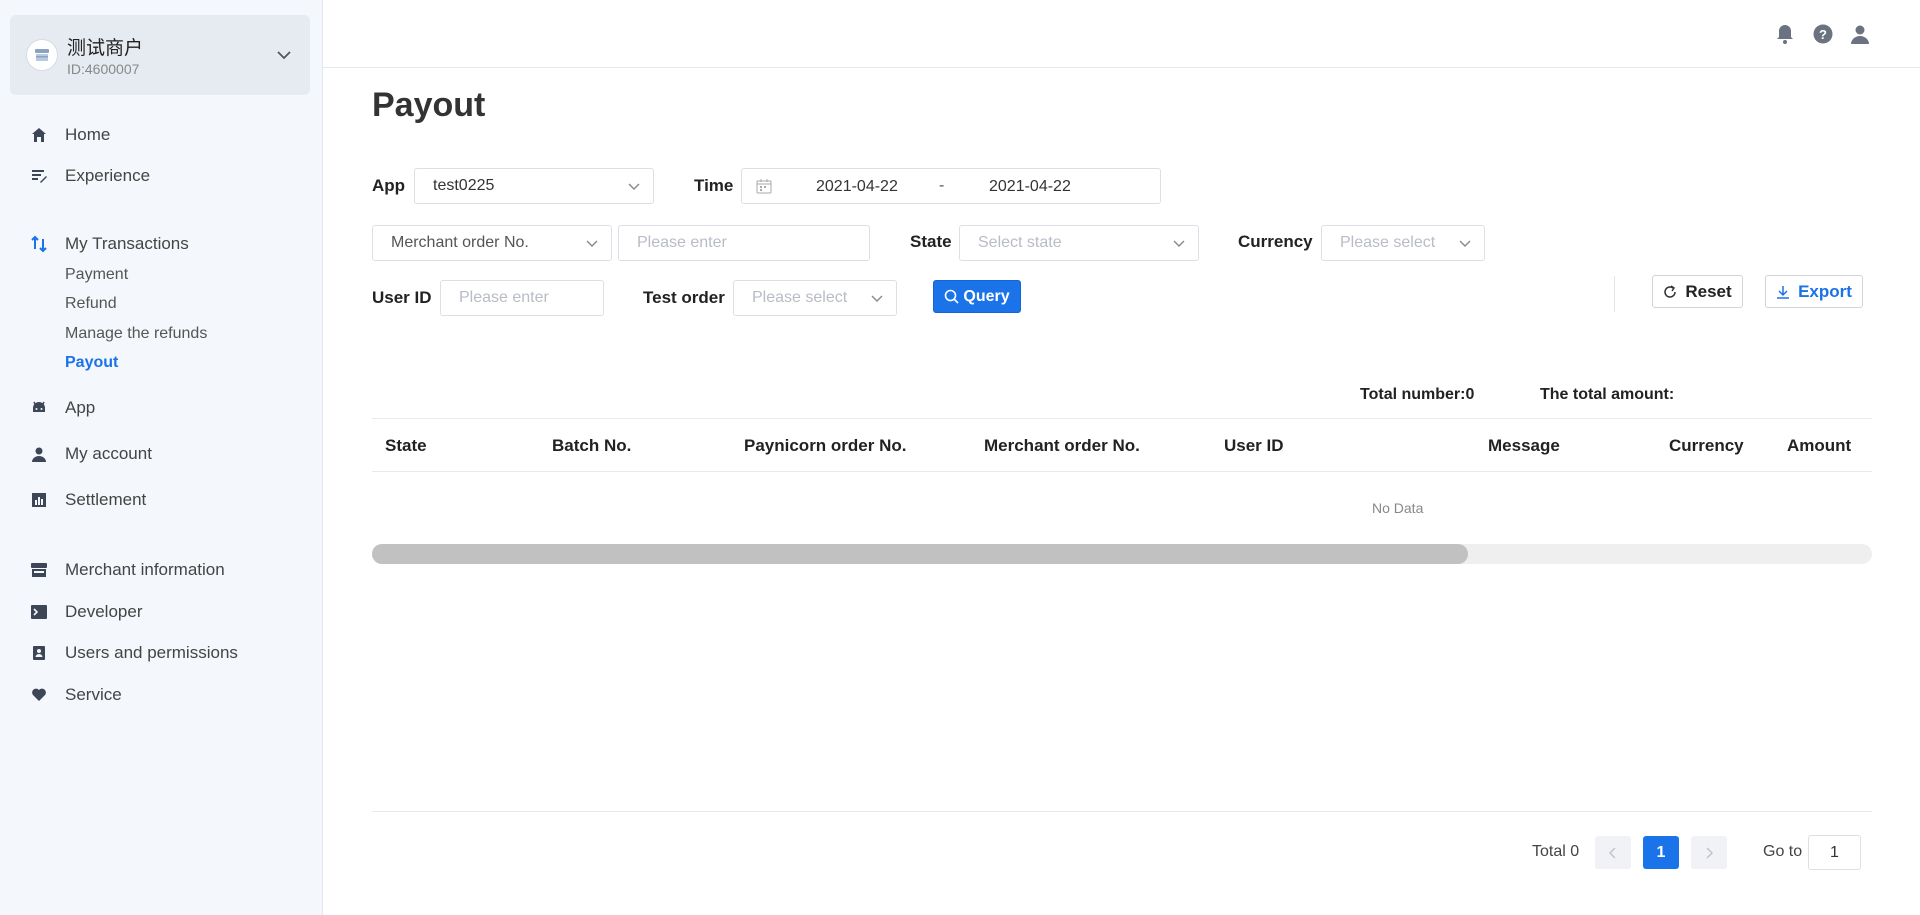 This screenshot has width=1920, height=915. What do you see at coordinates (1661, 852) in the screenshot?
I see `page-button-current: 1` at bounding box center [1661, 852].